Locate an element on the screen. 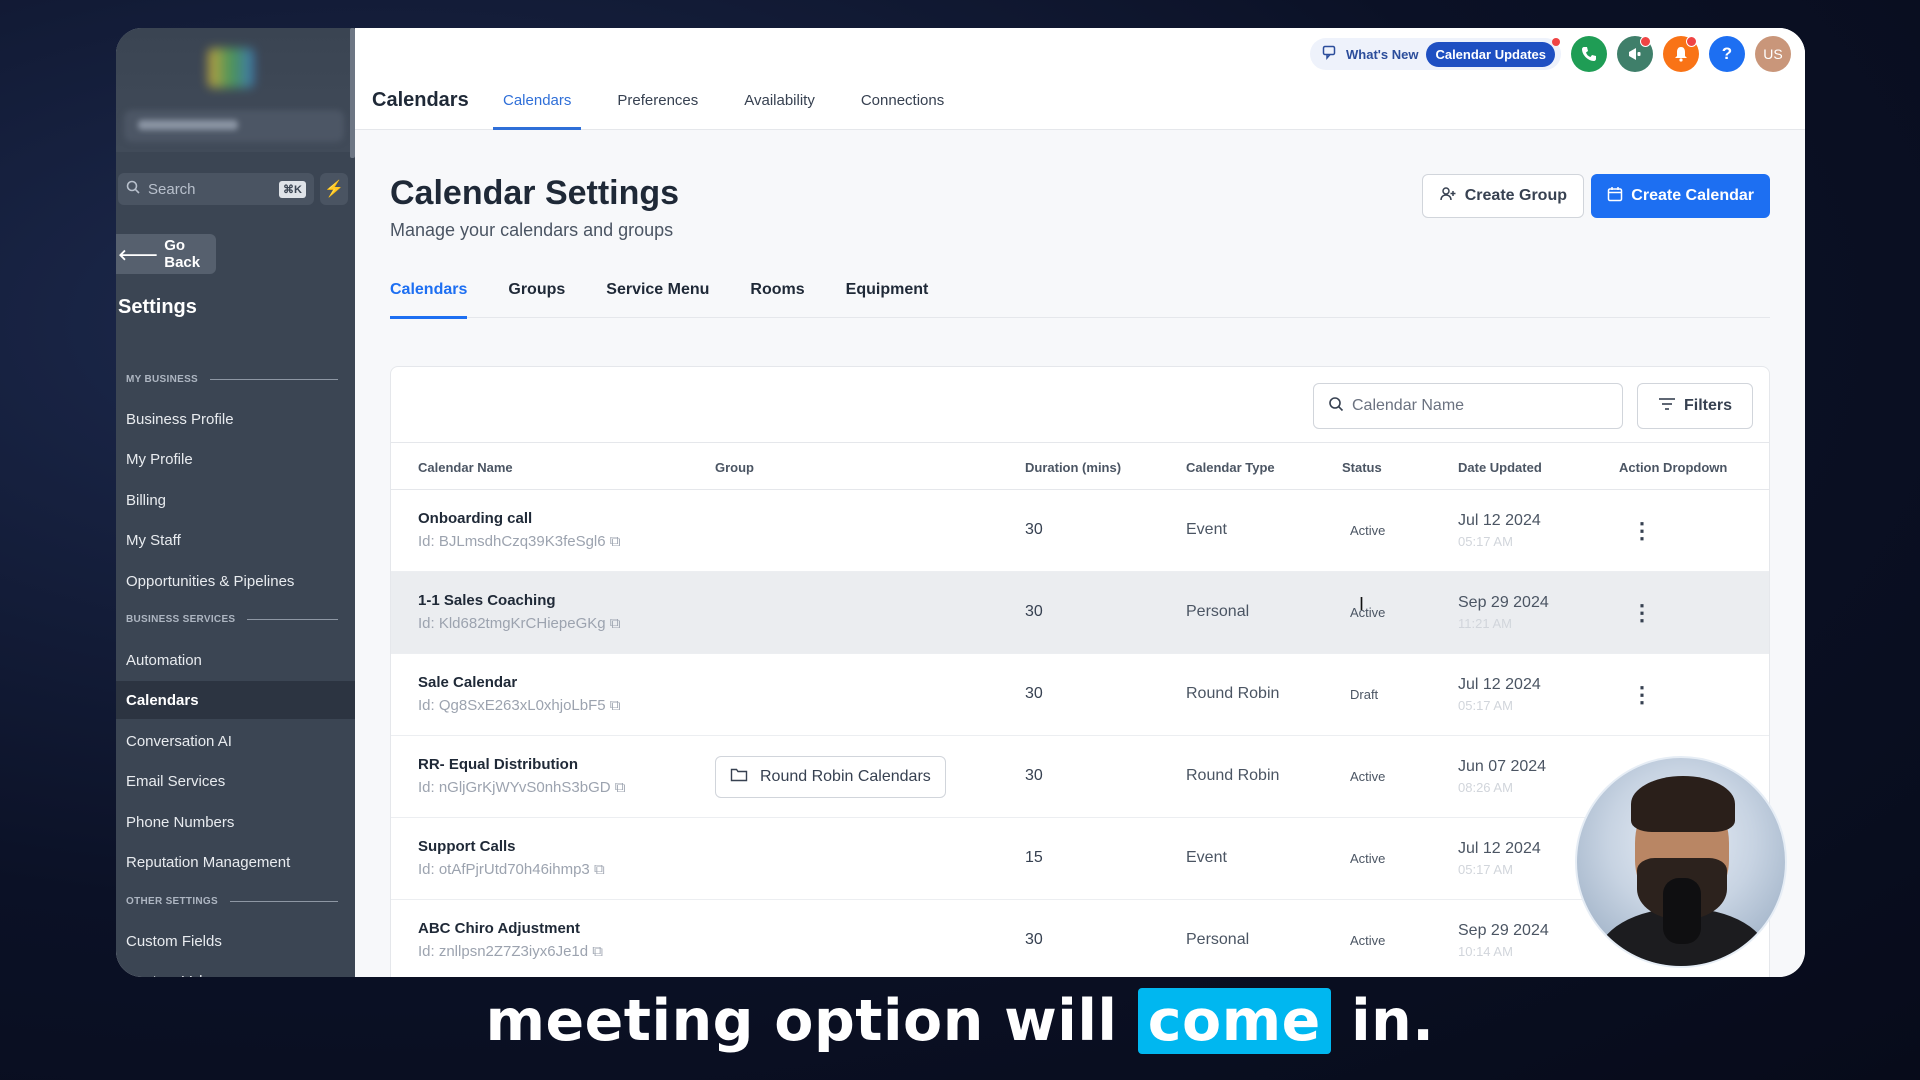  announcement-megaphone-icon is located at coordinates (1635, 54).